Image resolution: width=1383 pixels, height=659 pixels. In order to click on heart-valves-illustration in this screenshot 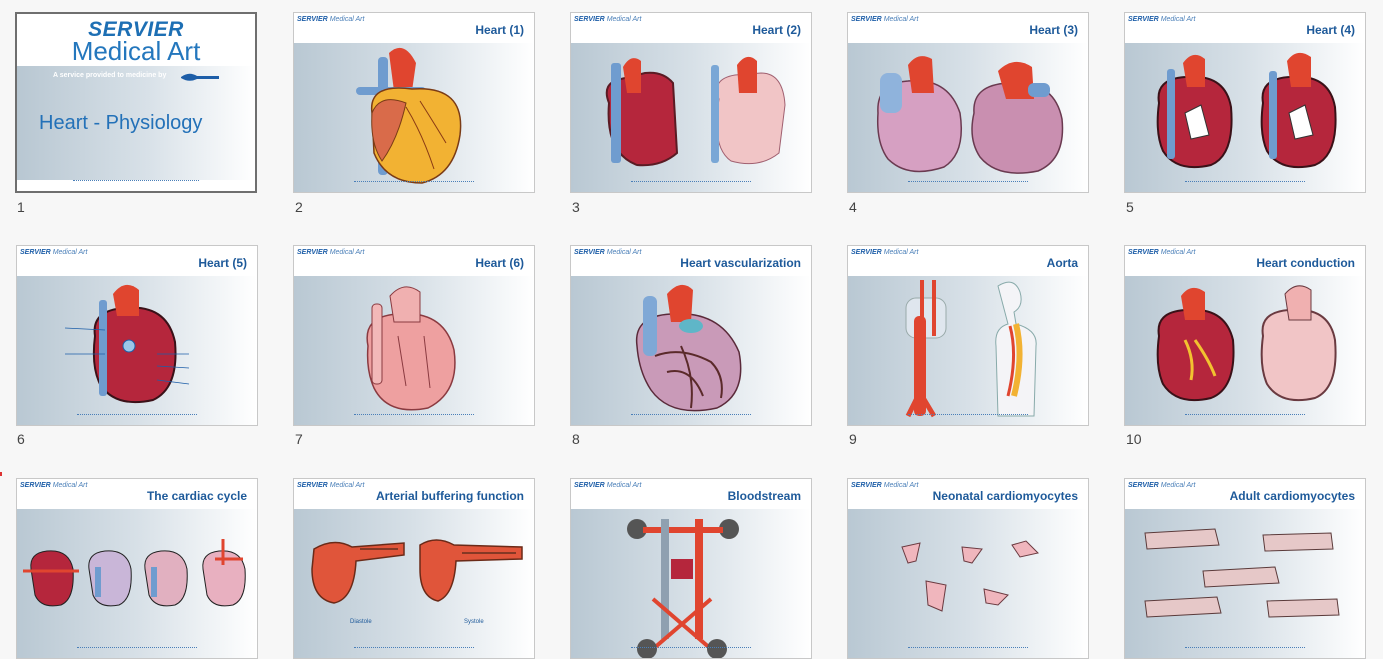, I will do `click(1246, 110)`.